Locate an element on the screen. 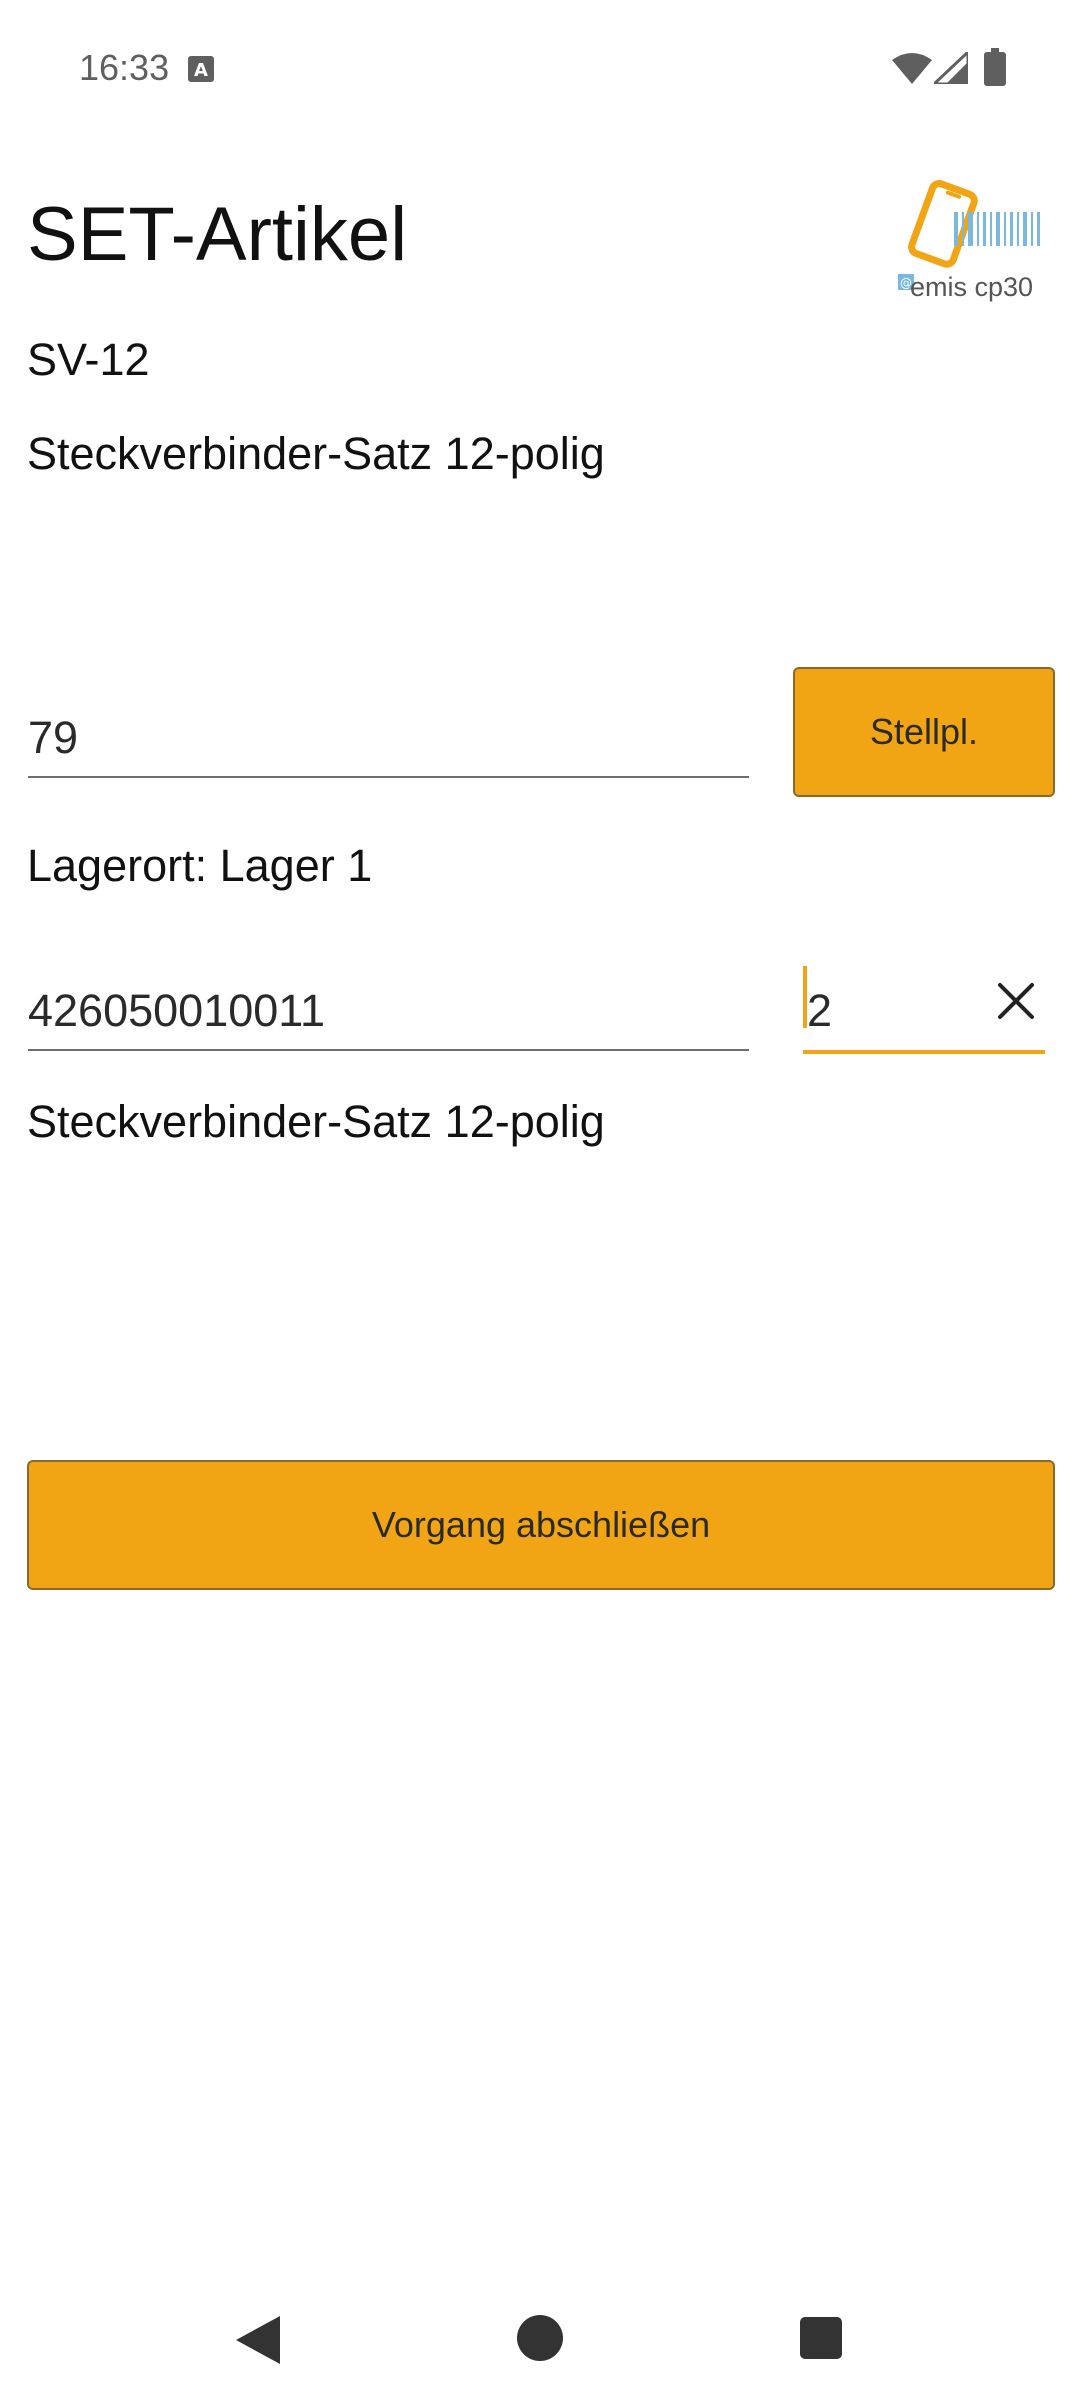 The image size is (1080, 2400). complete-transaction-button: Vorgang abschließen is located at coordinates (541, 1525).